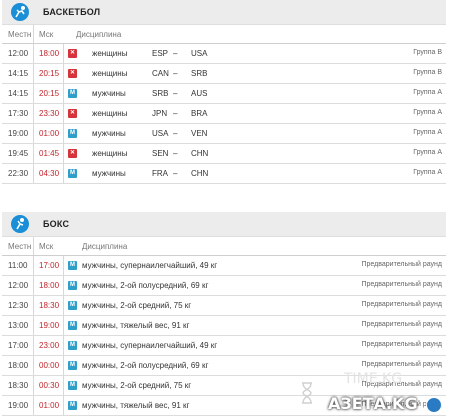  What do you see at coordinates (307, 393) in the screenshot?
I see `hourglass-icon` at bounding box center [307, 393].